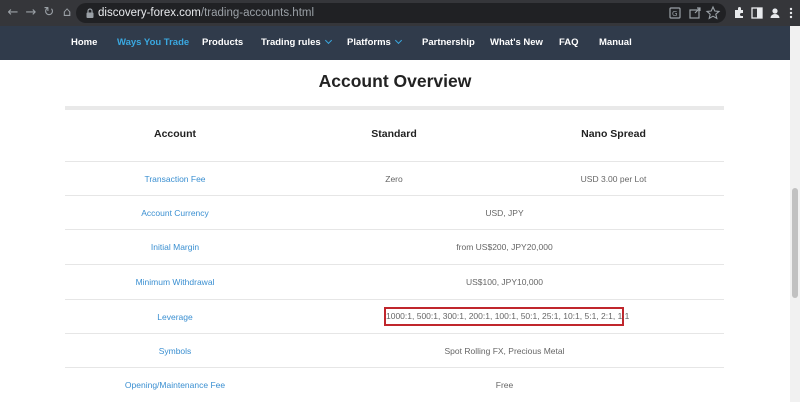 The image size is (800, 402). Describe the element at coordinates (296, 43) in the screenshot. I see `nav-trading-rules: Trading rules` at that location.